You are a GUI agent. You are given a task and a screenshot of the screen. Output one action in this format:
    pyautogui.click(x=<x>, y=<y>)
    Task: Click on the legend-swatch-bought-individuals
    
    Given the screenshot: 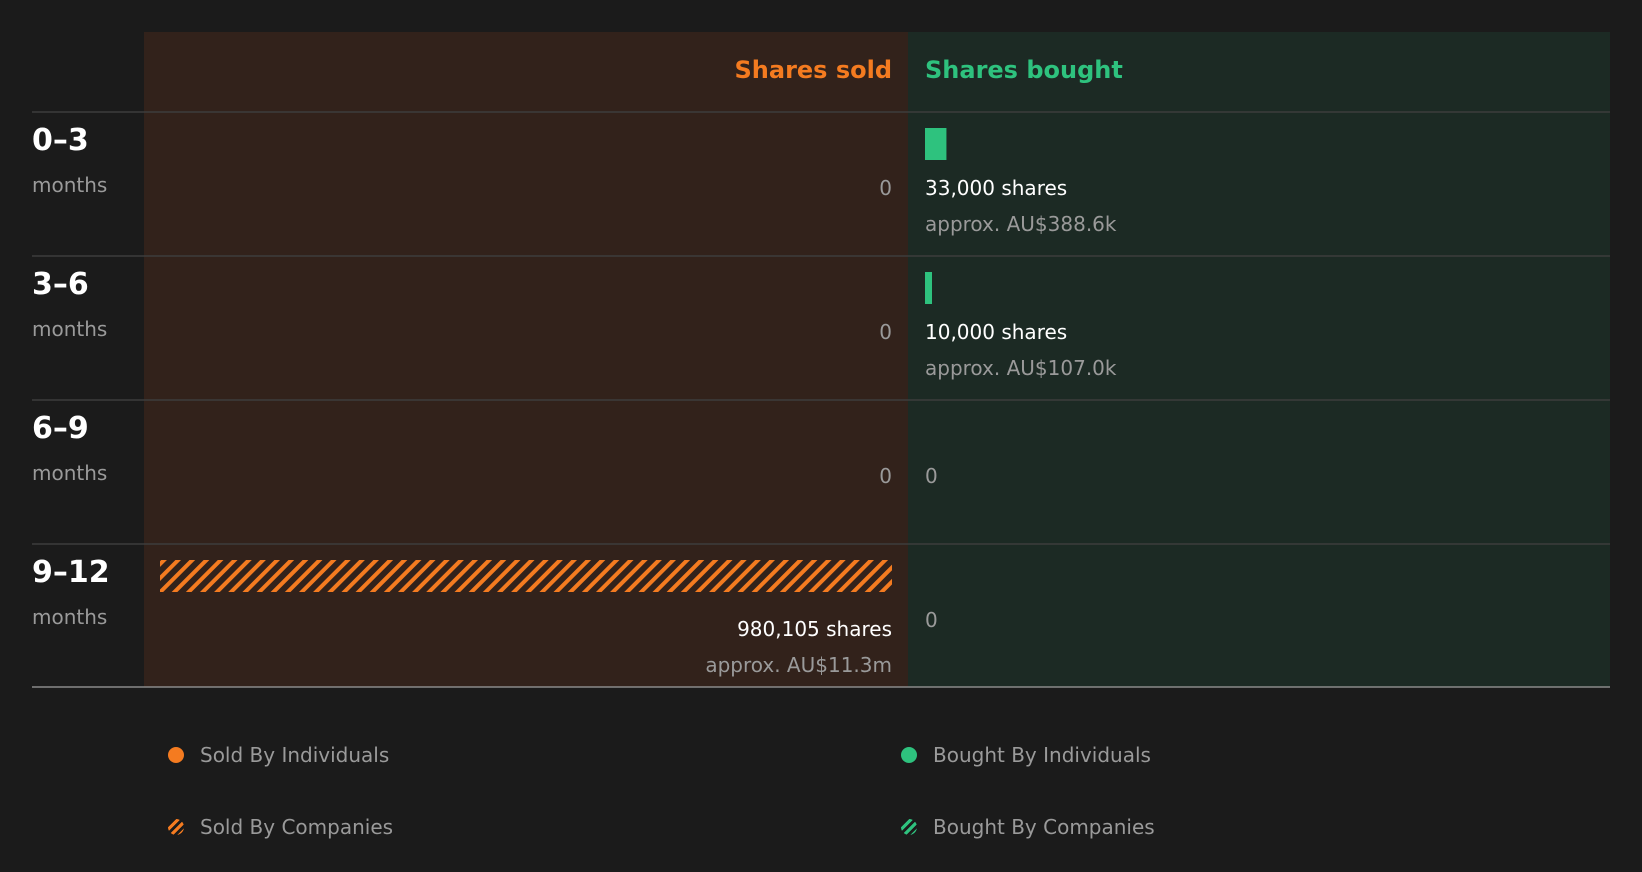 What is the action you would take?
    pyautogui.click(x=909, y=755)
    